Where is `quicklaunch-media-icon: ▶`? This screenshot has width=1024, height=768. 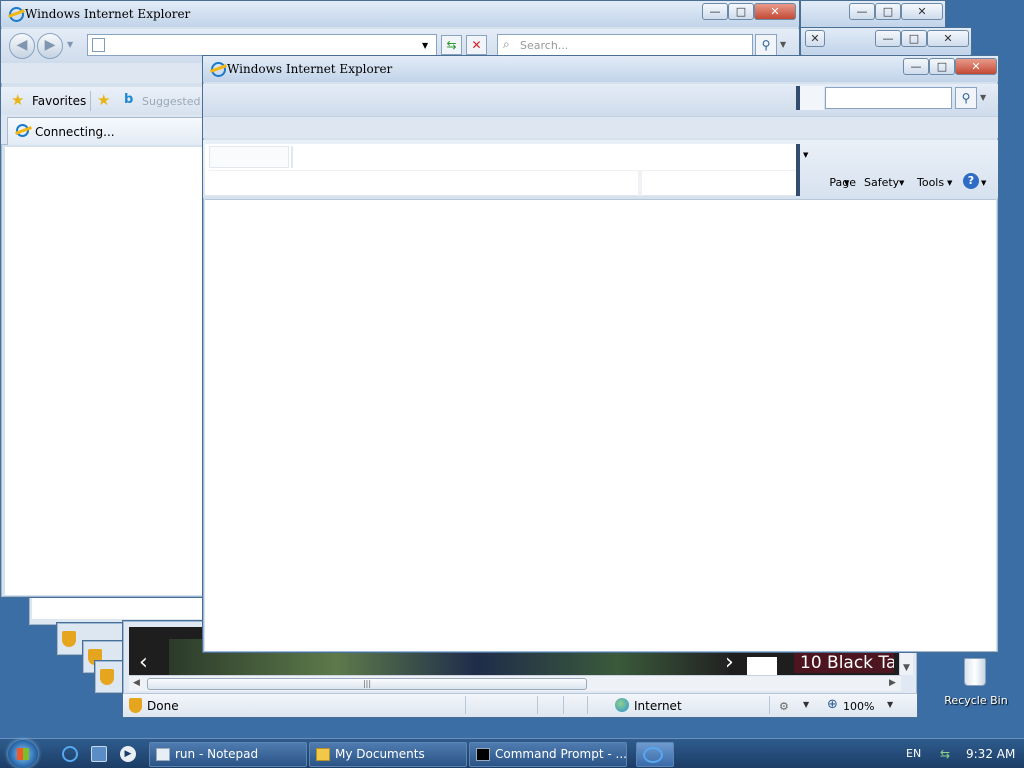
quicklaunch-media-icon: ▶ is located at coordinates (128, 754).